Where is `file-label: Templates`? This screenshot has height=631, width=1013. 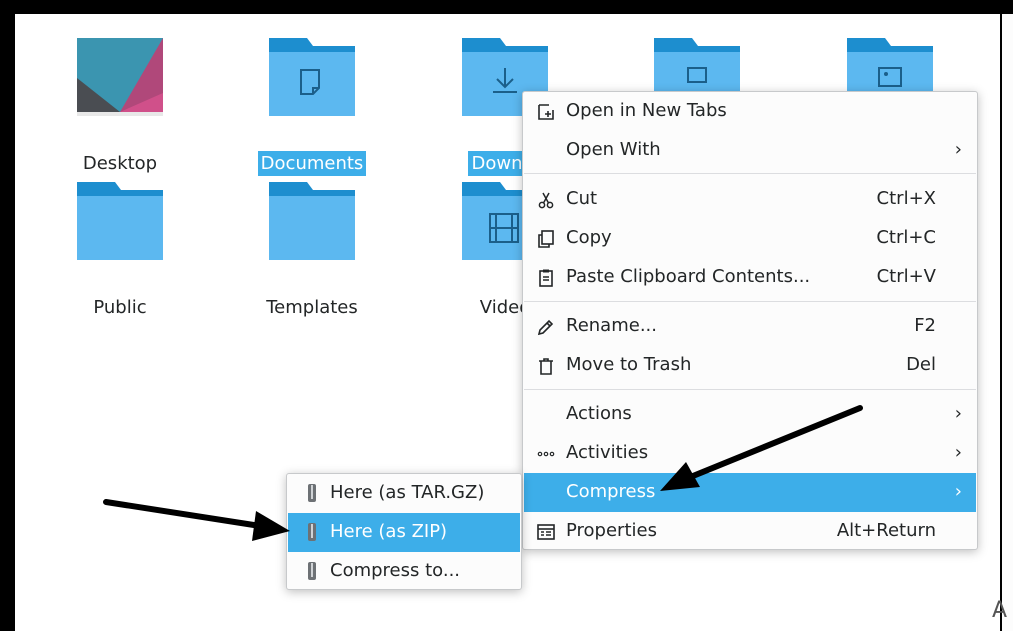
file-label: Templates is located at coordinates (312, 307).